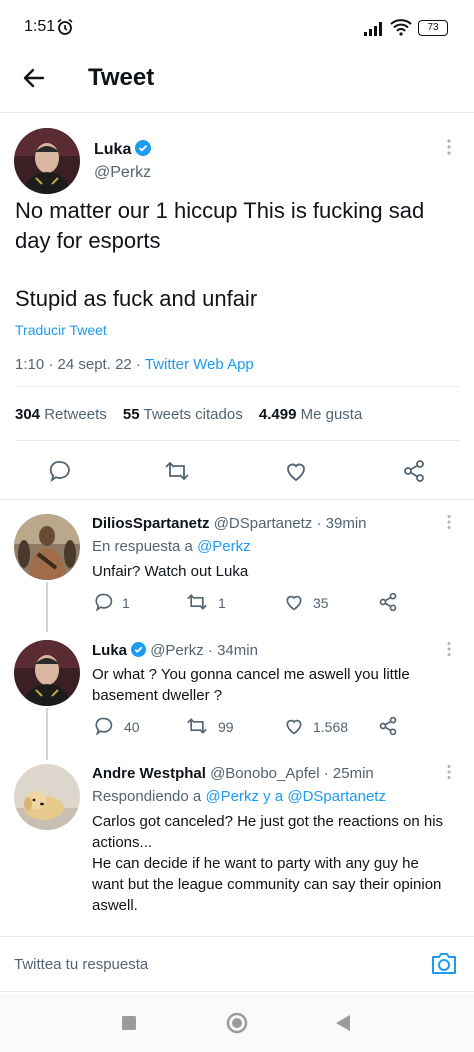  What do you see at coordinates (199, 364) in the screenshot?
I see `source-app-link: Twitter Web App` at bounding box center [199, 364].